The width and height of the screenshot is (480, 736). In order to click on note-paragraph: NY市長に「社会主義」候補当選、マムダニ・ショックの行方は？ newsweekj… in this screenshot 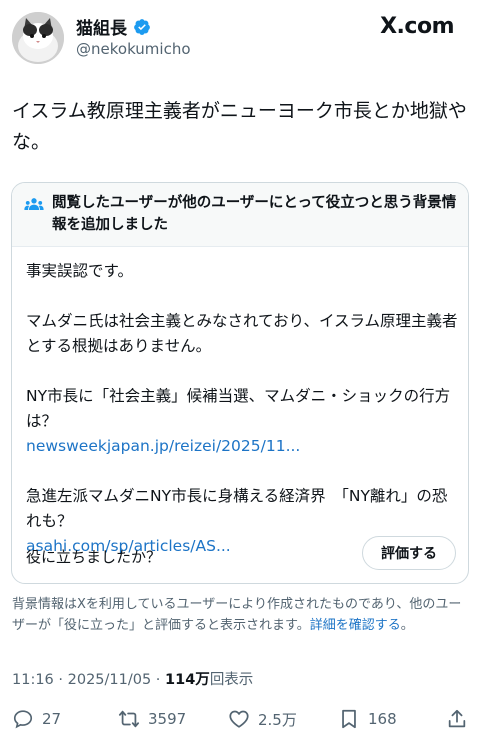, I will do `click(242, 421)`.